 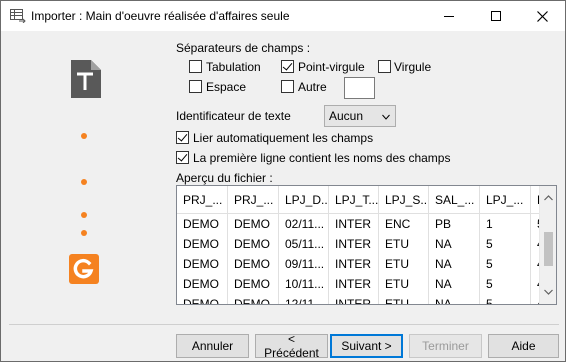 I want to click on maximize-icon, so click(x=496, y=16).